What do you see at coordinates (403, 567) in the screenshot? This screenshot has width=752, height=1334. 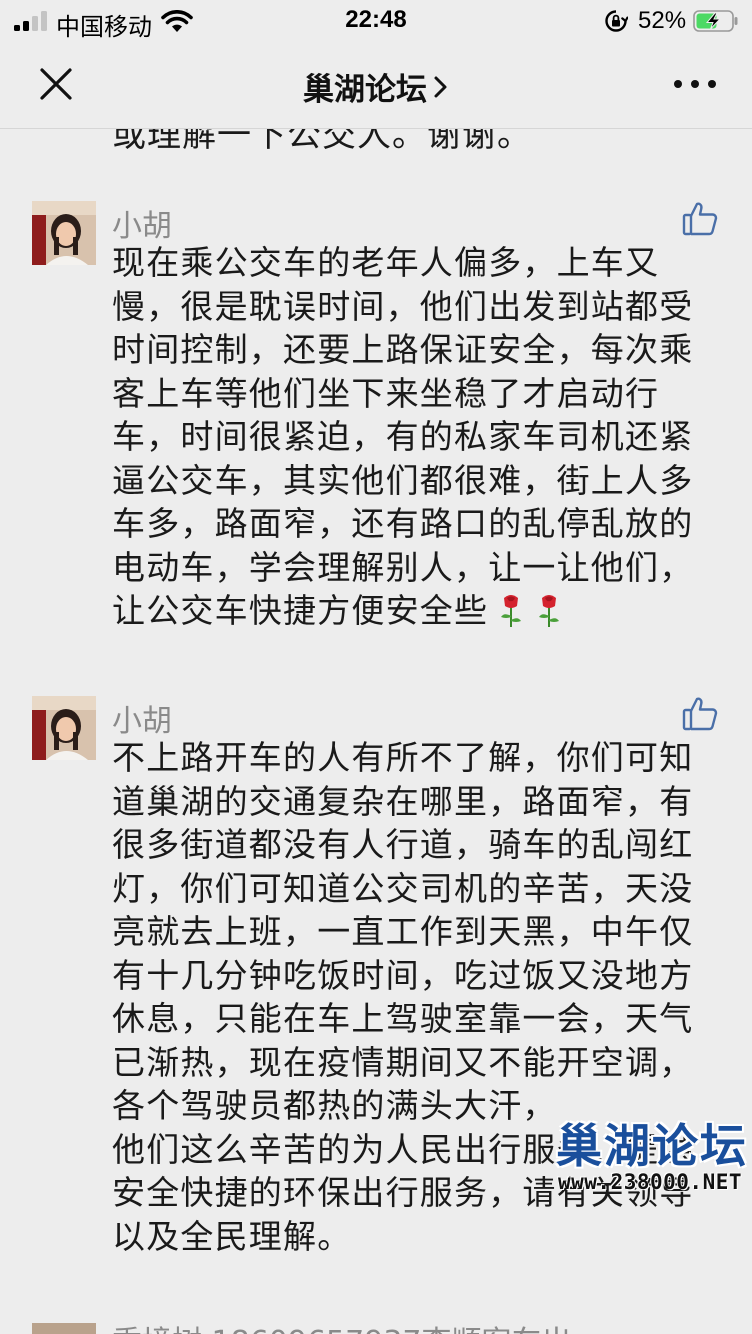 I see `comment-line: 电动车，学会理解别人，让一让他们，` at bounding box center [403, 567].